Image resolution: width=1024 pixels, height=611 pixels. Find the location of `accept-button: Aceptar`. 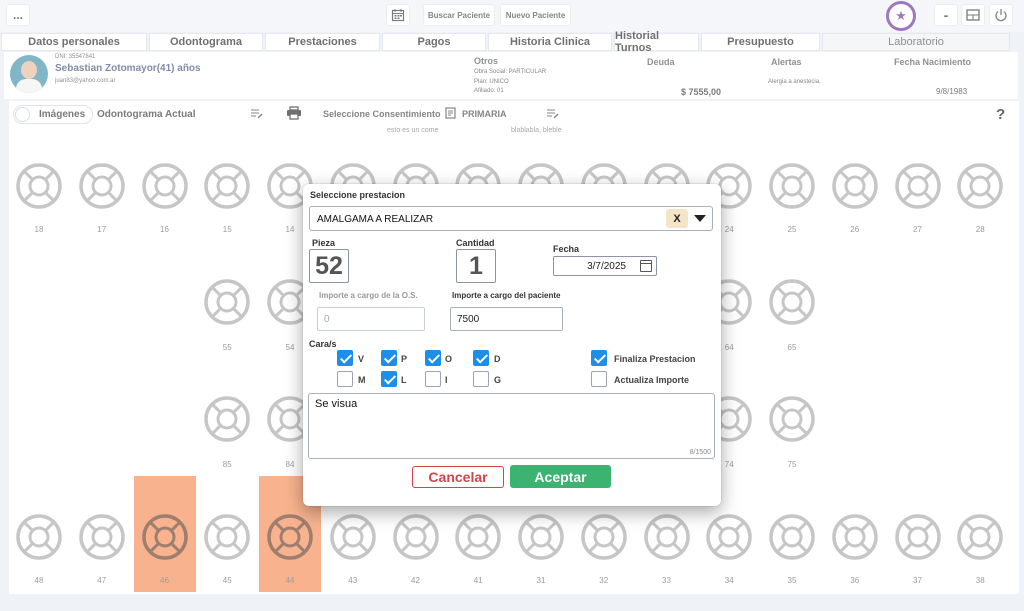

accept-button: Aceptar is located at coordinates (560, 476).